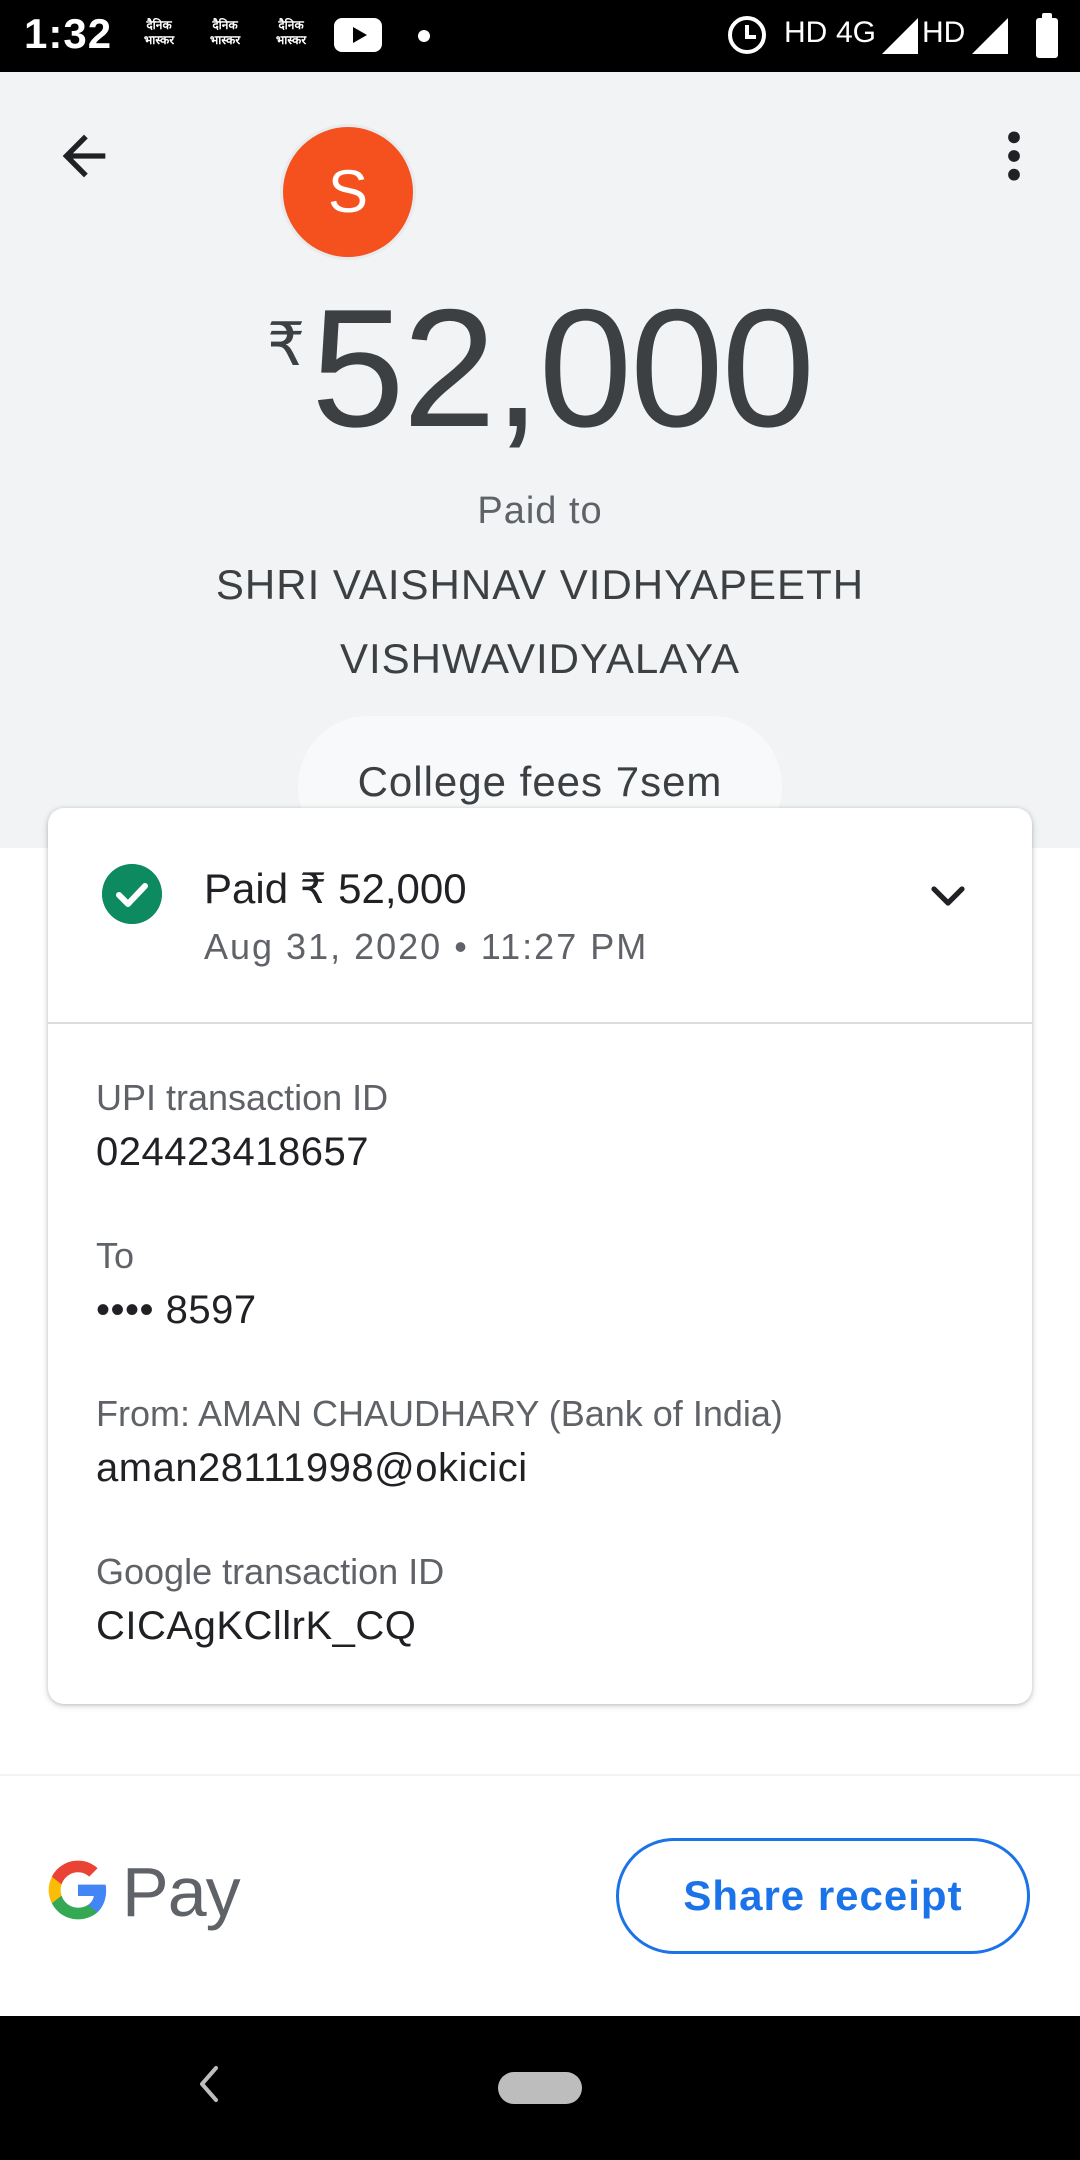 The width and height of the screenshot is (1080, 2160). I want to click on google-g-icon, so click(77, 1890).